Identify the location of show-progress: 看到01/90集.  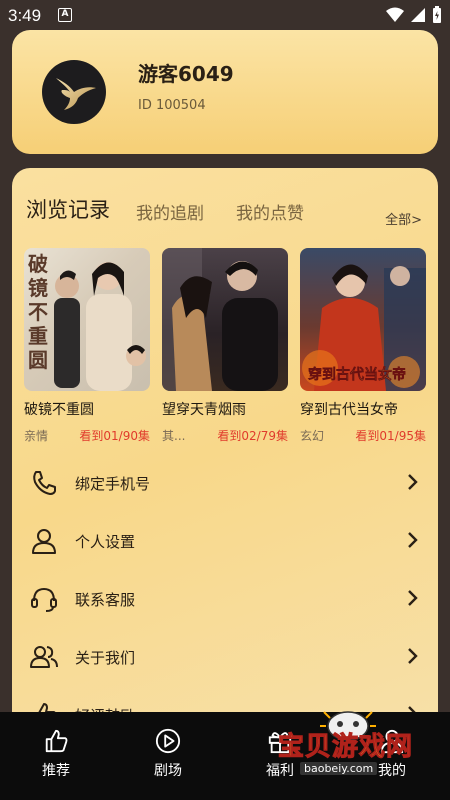
(114, 436).